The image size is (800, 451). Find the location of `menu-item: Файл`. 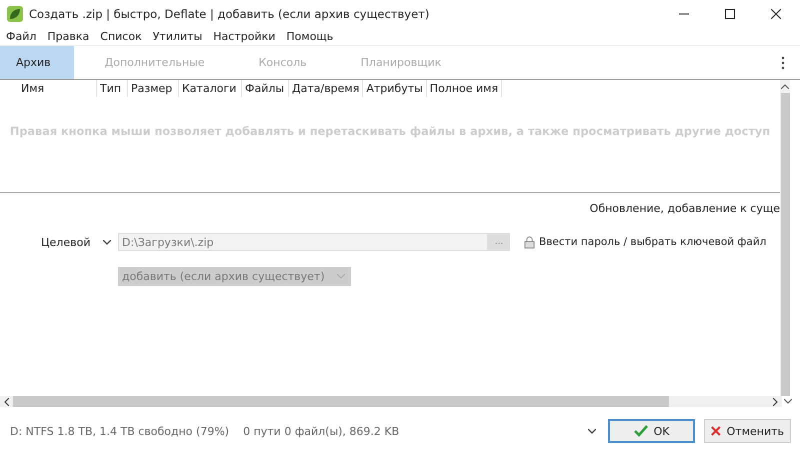

menu-item: Файл is located at coordinates (21, 36).